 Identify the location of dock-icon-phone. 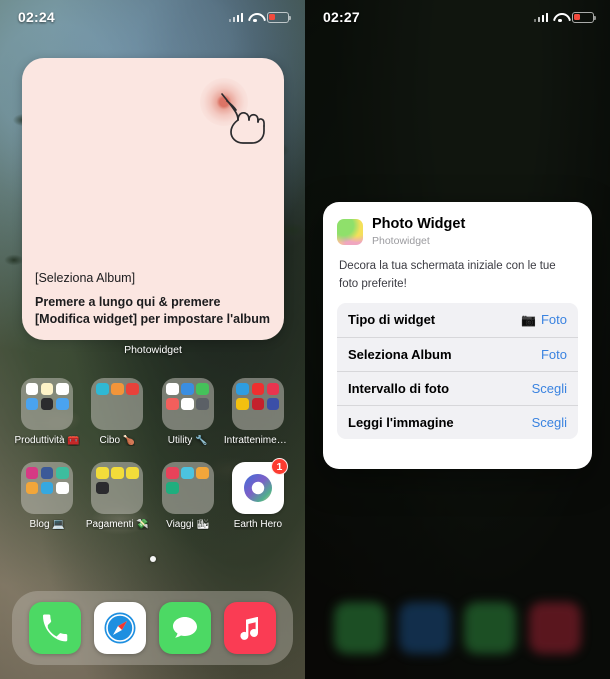
(54, 628).